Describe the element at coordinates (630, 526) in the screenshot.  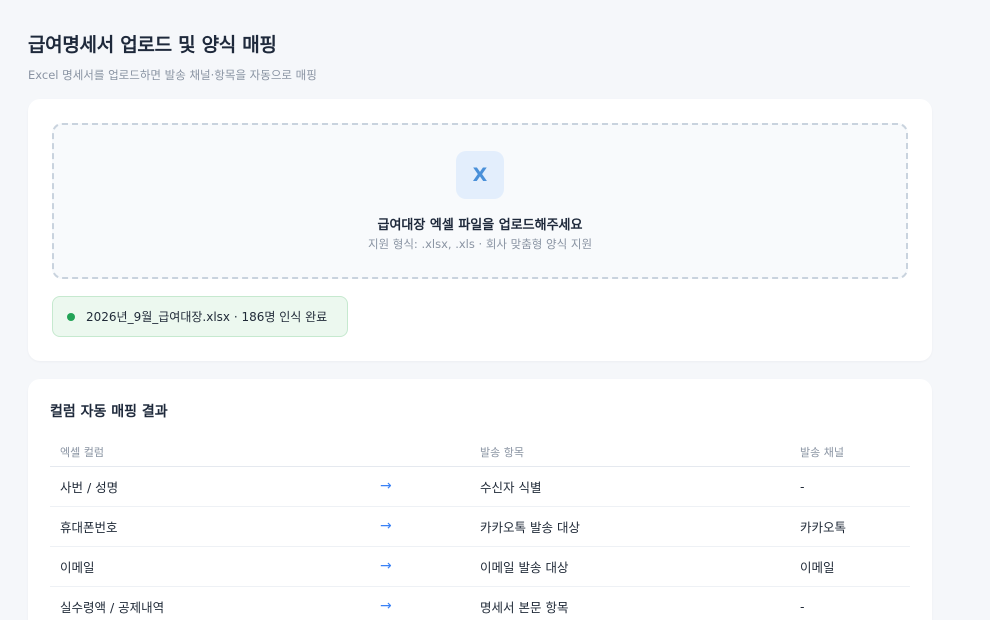
I see `target-item-cell: 카카오톡 발송 대상` at that location.